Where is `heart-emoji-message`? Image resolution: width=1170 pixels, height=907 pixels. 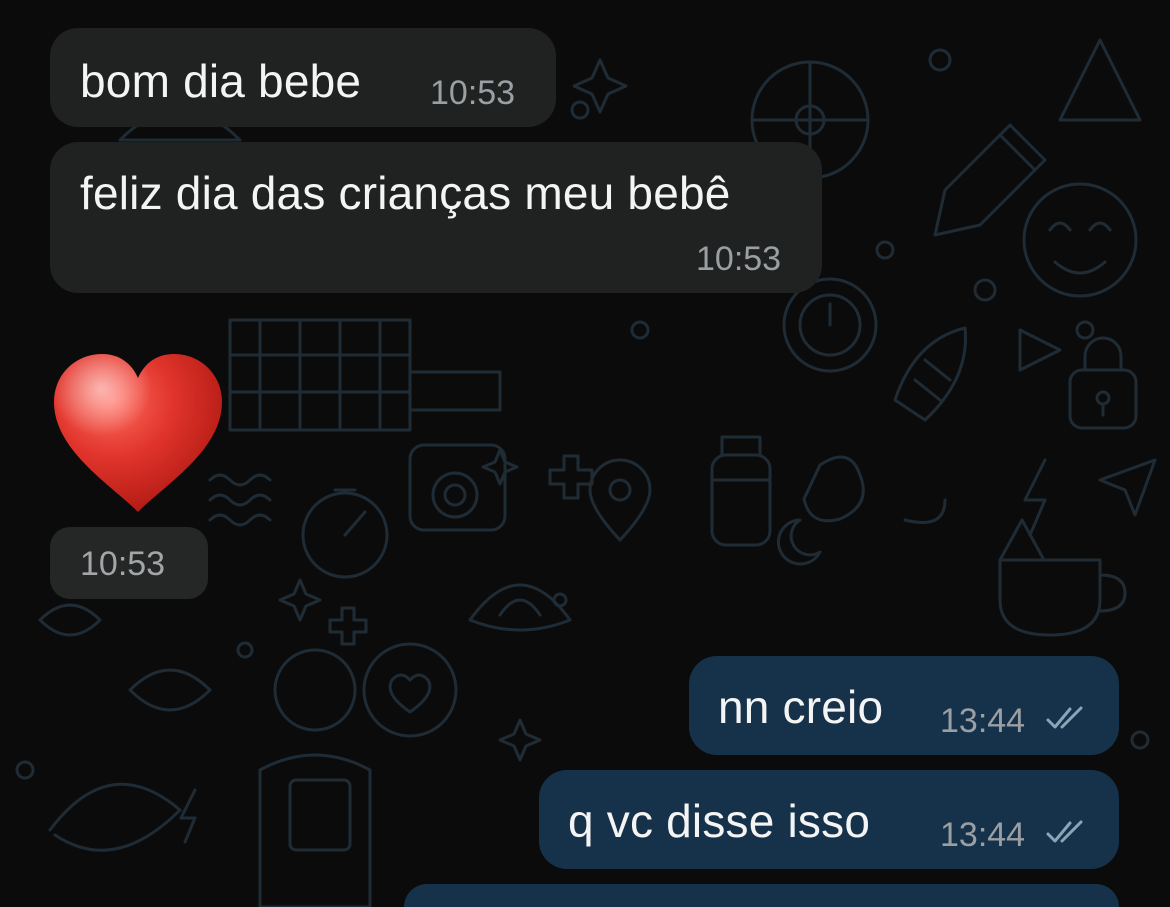
heart-emoji-message is located at coordinates (138, 434).